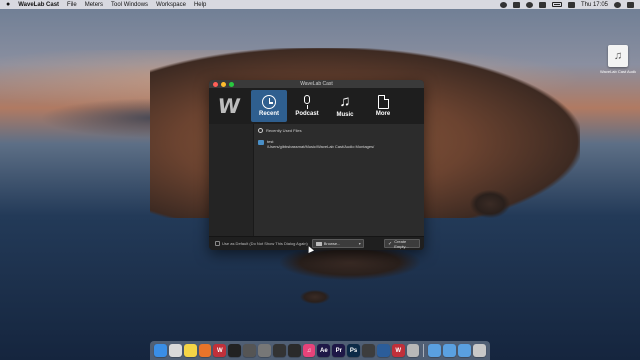 This screenshot has height=360, width=640. Describe the element at coordinates (307, 102) in the screenshot. I see `microphone-icon` at that location.